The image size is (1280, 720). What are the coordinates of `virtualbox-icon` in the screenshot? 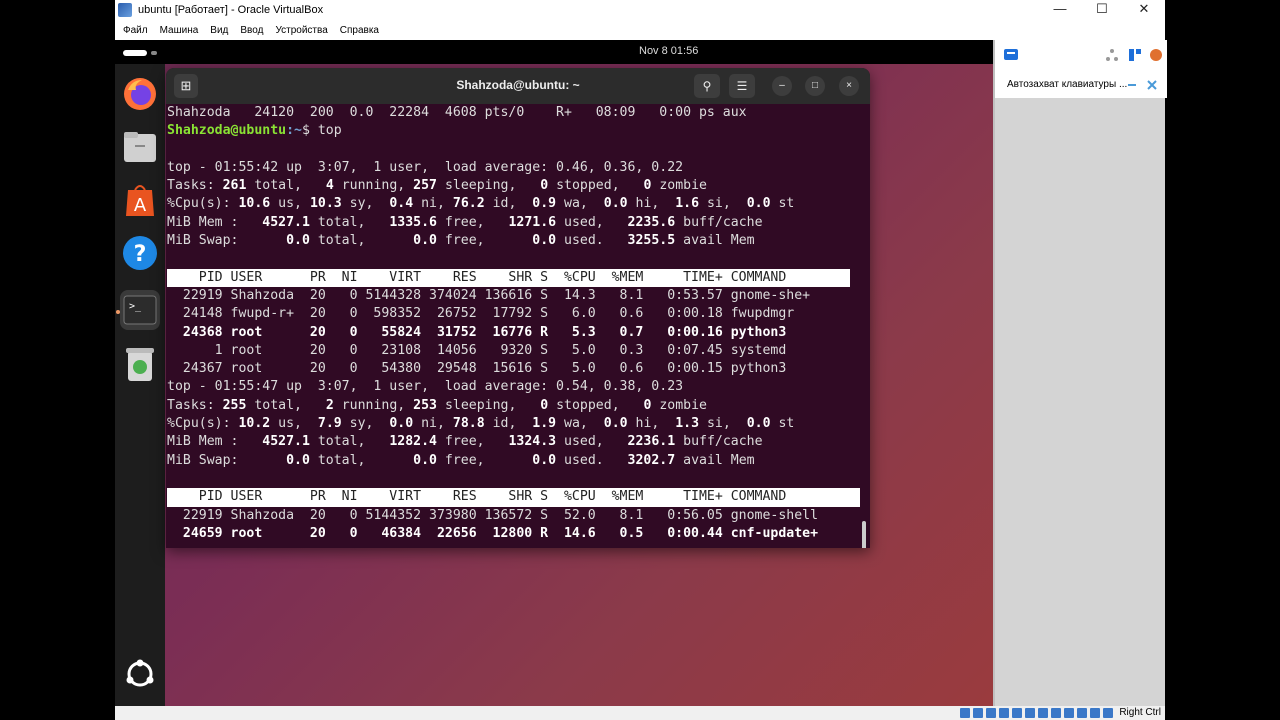 It's located at (125, 10).